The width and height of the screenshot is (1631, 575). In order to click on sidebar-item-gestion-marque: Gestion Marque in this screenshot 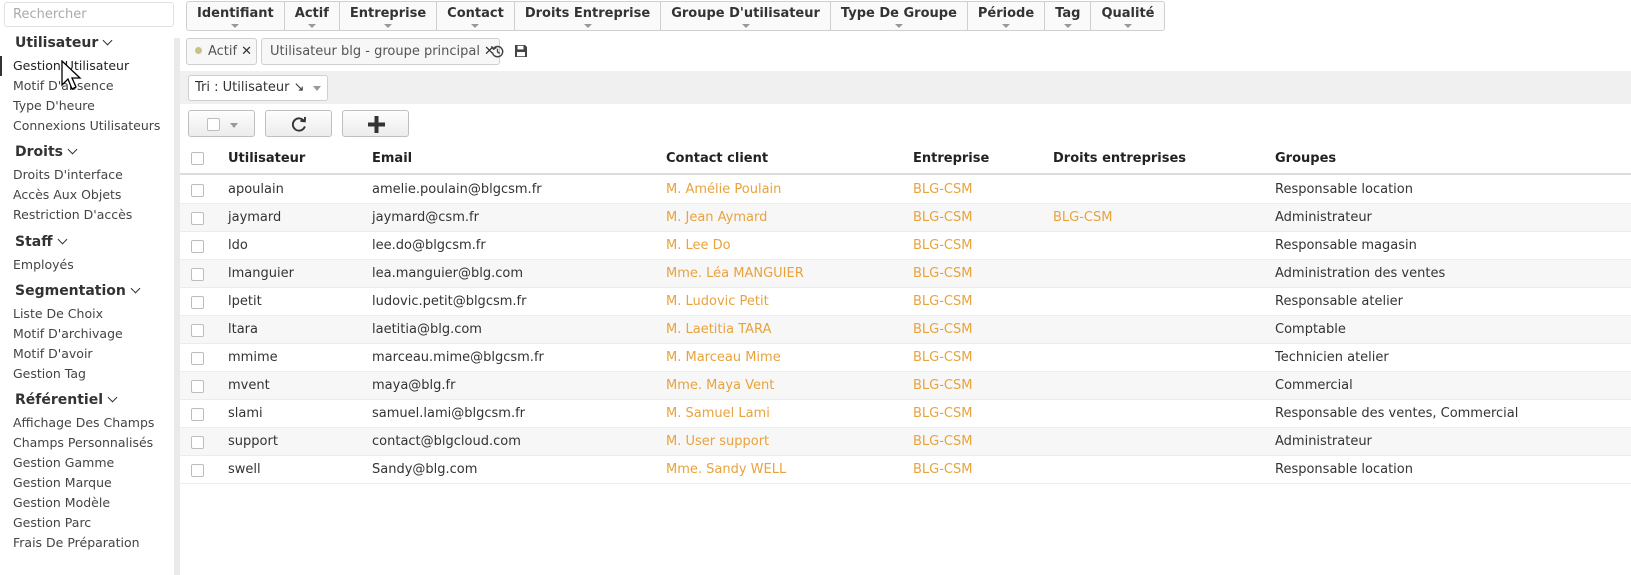, I will do `click(62, 482)`.